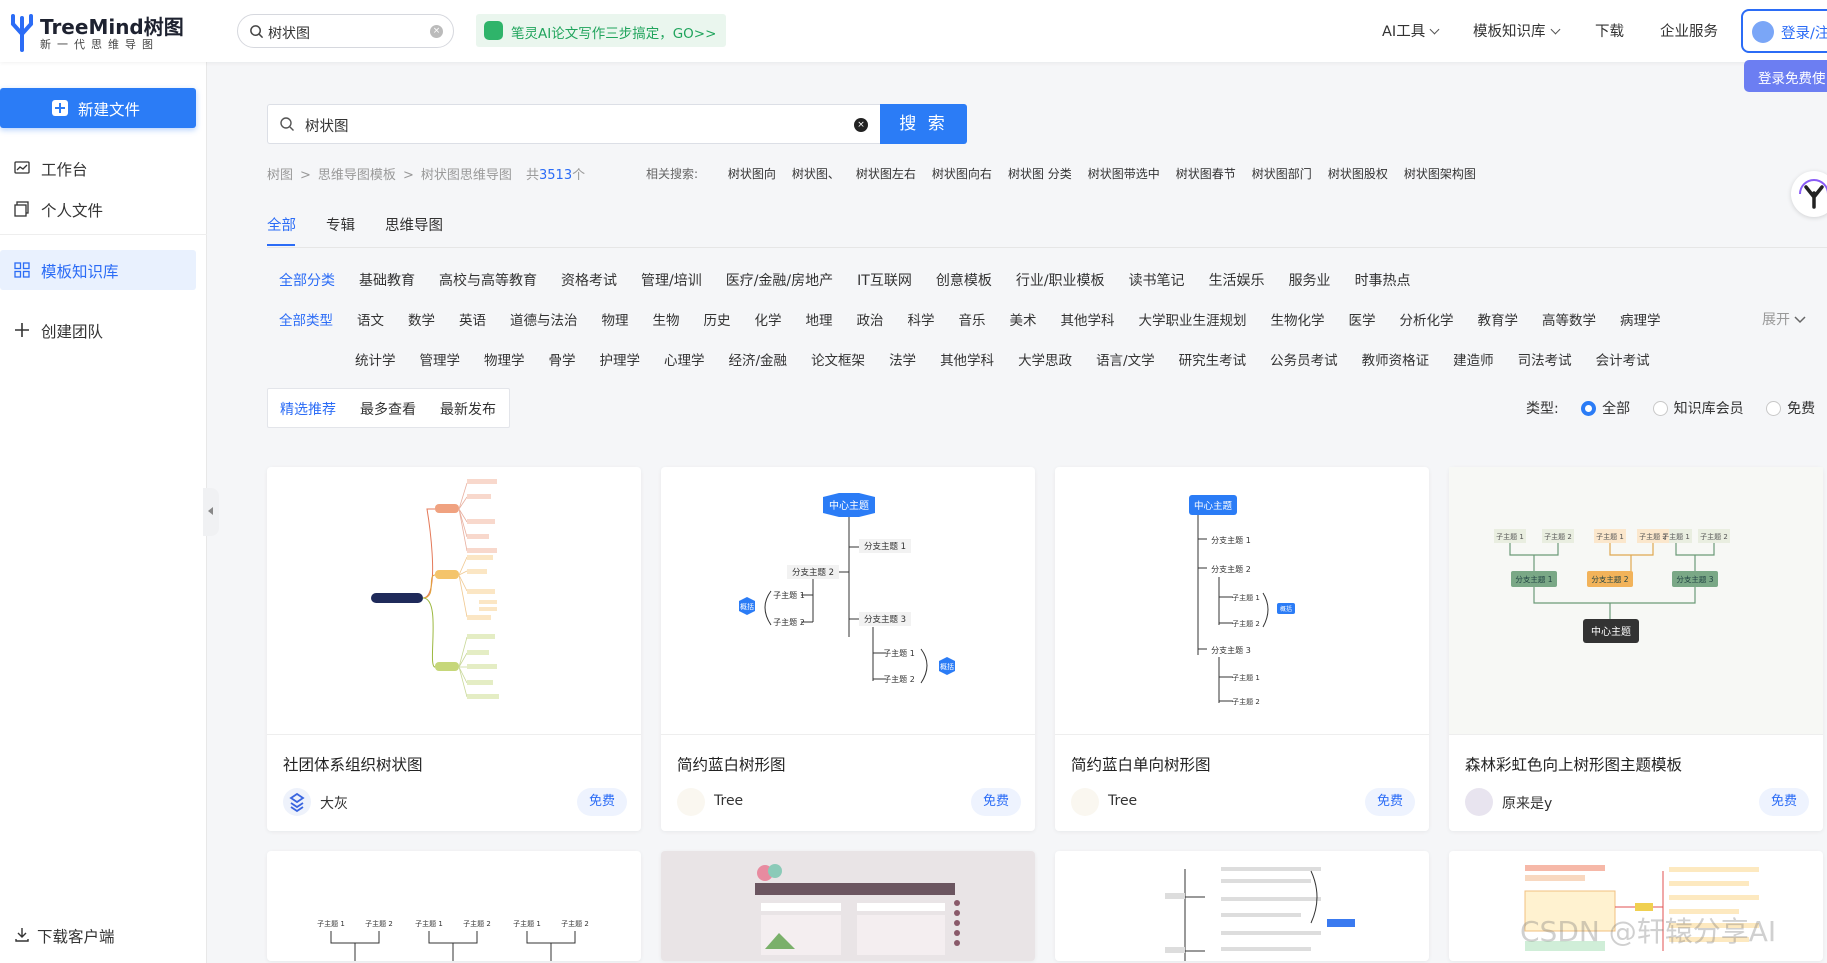 The width and height of the screenshot is (1827, 963). I want to click on expand-button: 展开, so click(1784, 319).